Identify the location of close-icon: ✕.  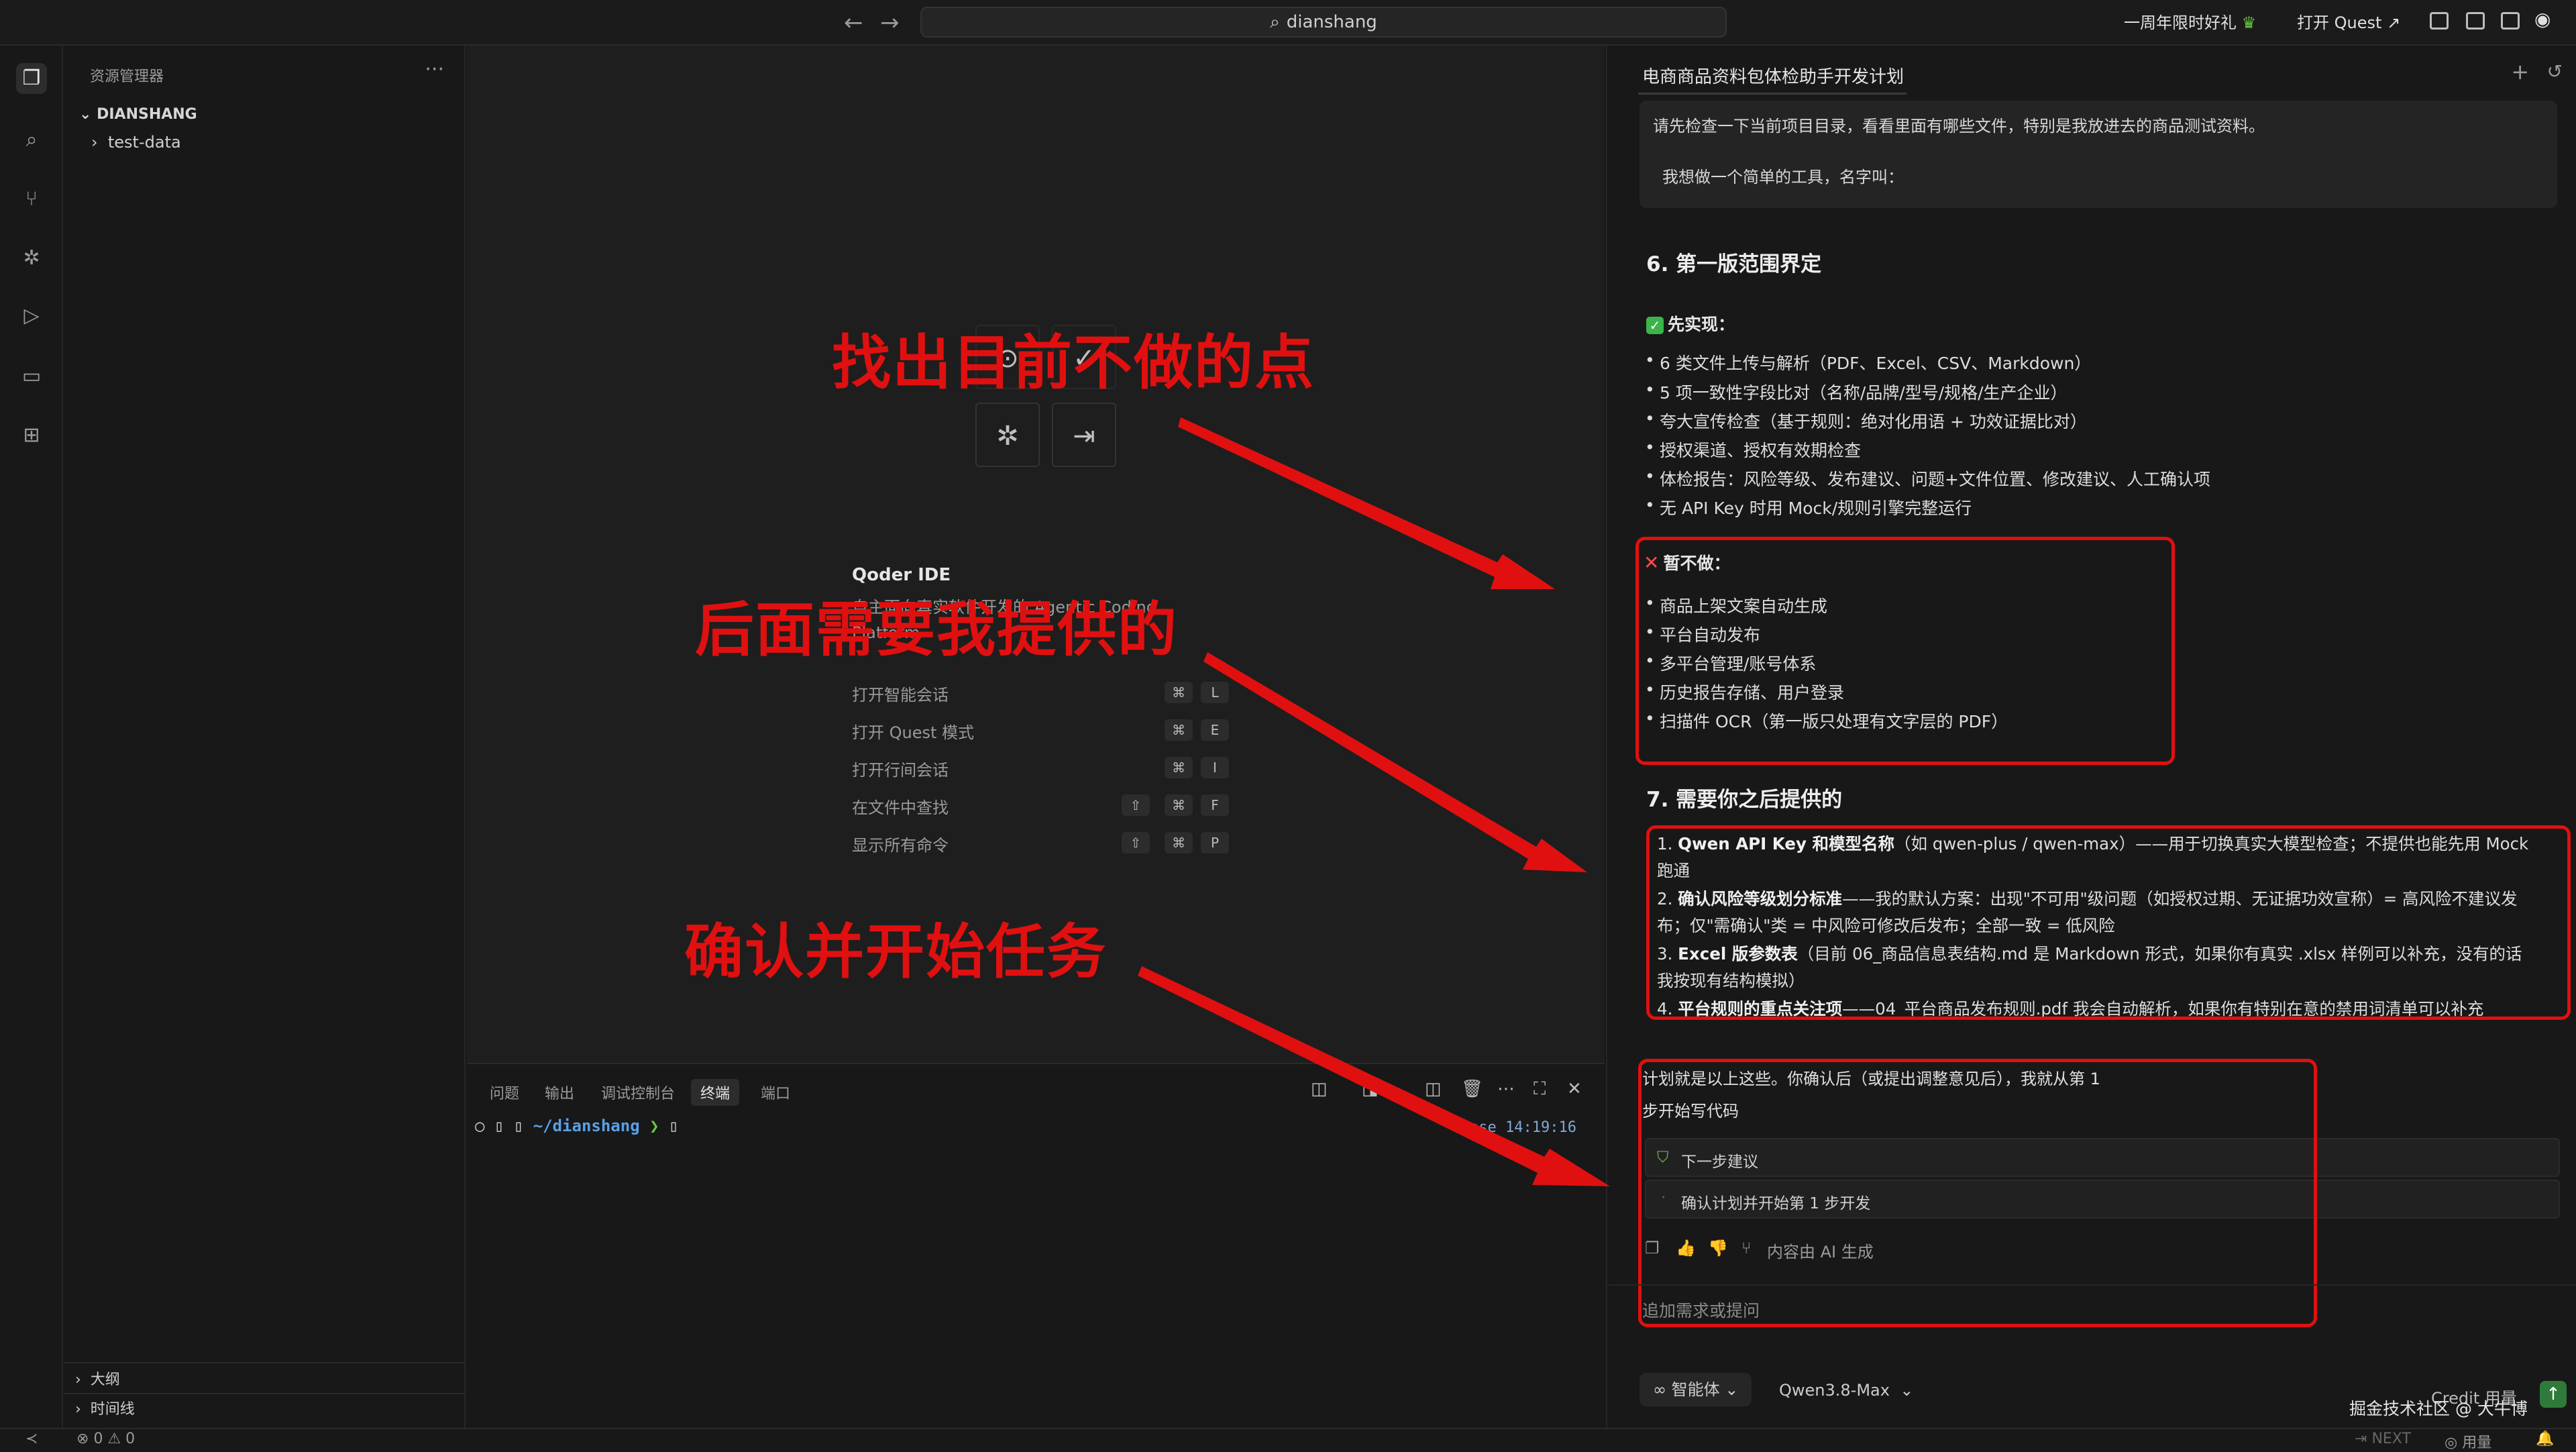
(1574, 1089).